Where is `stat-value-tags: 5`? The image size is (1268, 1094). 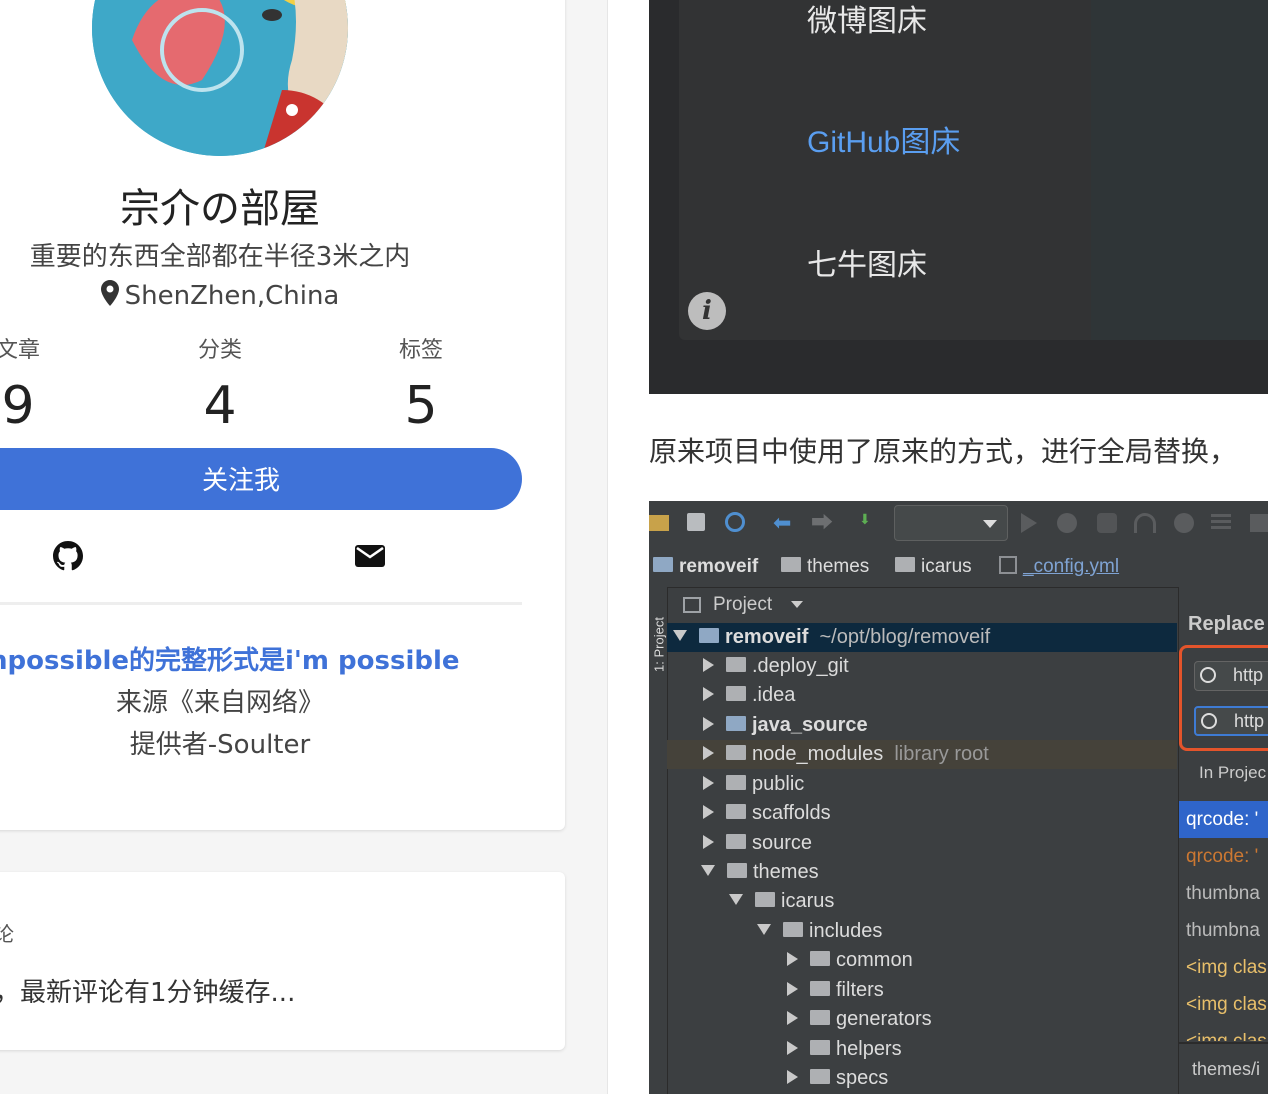 stat-value-tags: 5 is located at coordinates (421, 406).